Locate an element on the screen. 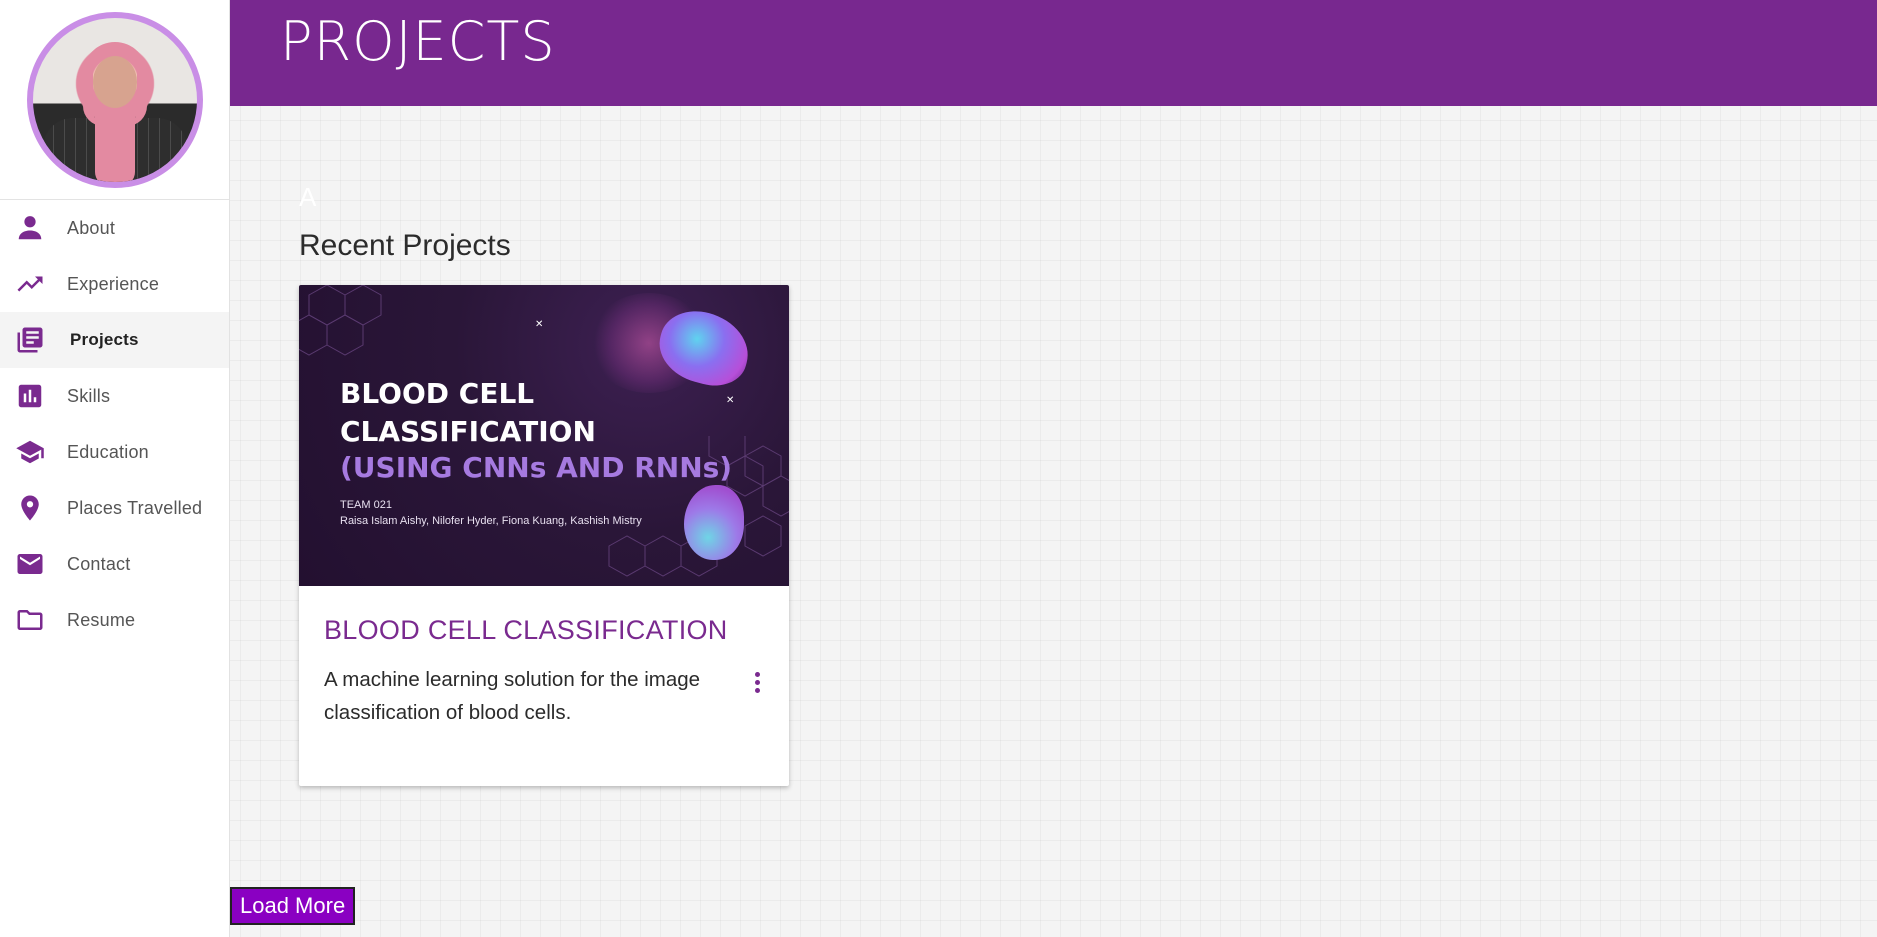 The height and width of the screenshot is (937, 1877). image-title: BLOOD CELL CLASSIFICATION is located at coordinates (468, 413).